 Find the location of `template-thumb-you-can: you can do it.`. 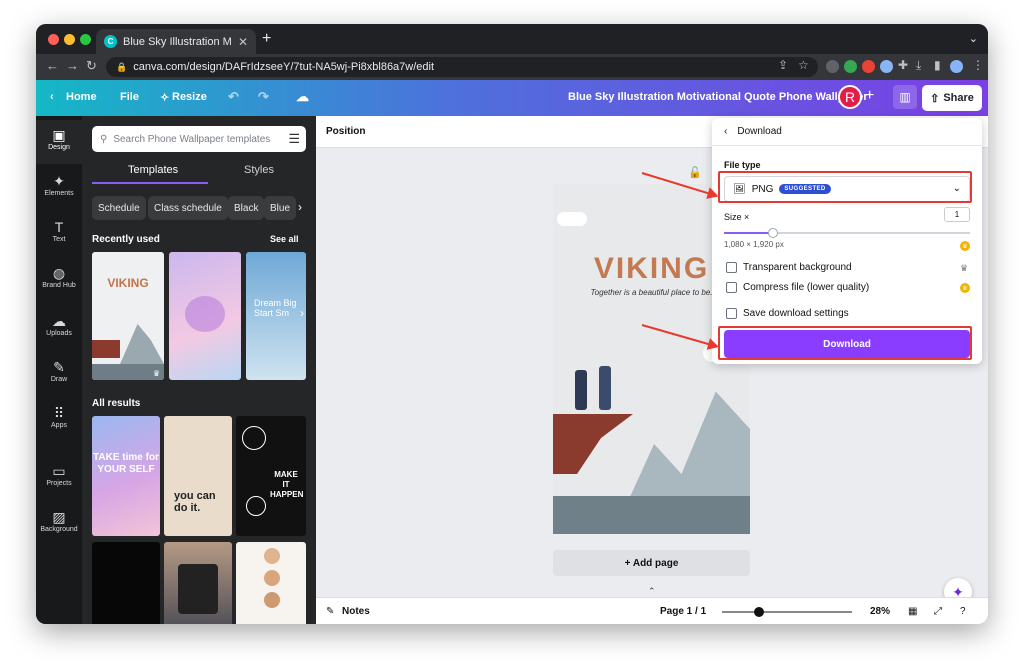

template-thumb-you-can: you can do it. is located at coordinates (198, 476).